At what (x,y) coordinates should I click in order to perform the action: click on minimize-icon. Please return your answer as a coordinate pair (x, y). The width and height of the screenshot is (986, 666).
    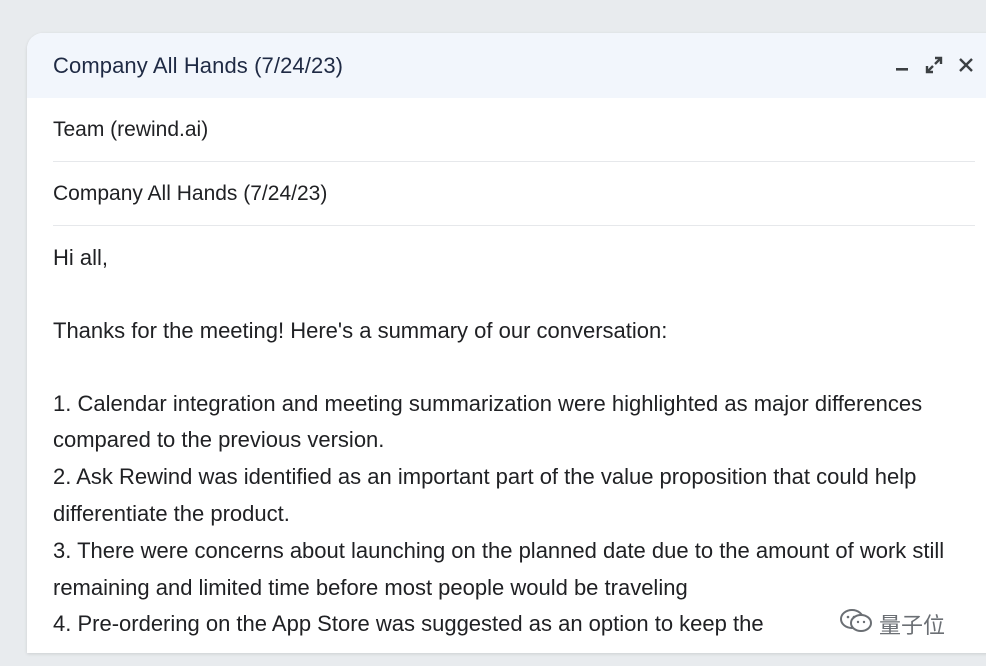
    Looking at the image, I should click on (902, 65).